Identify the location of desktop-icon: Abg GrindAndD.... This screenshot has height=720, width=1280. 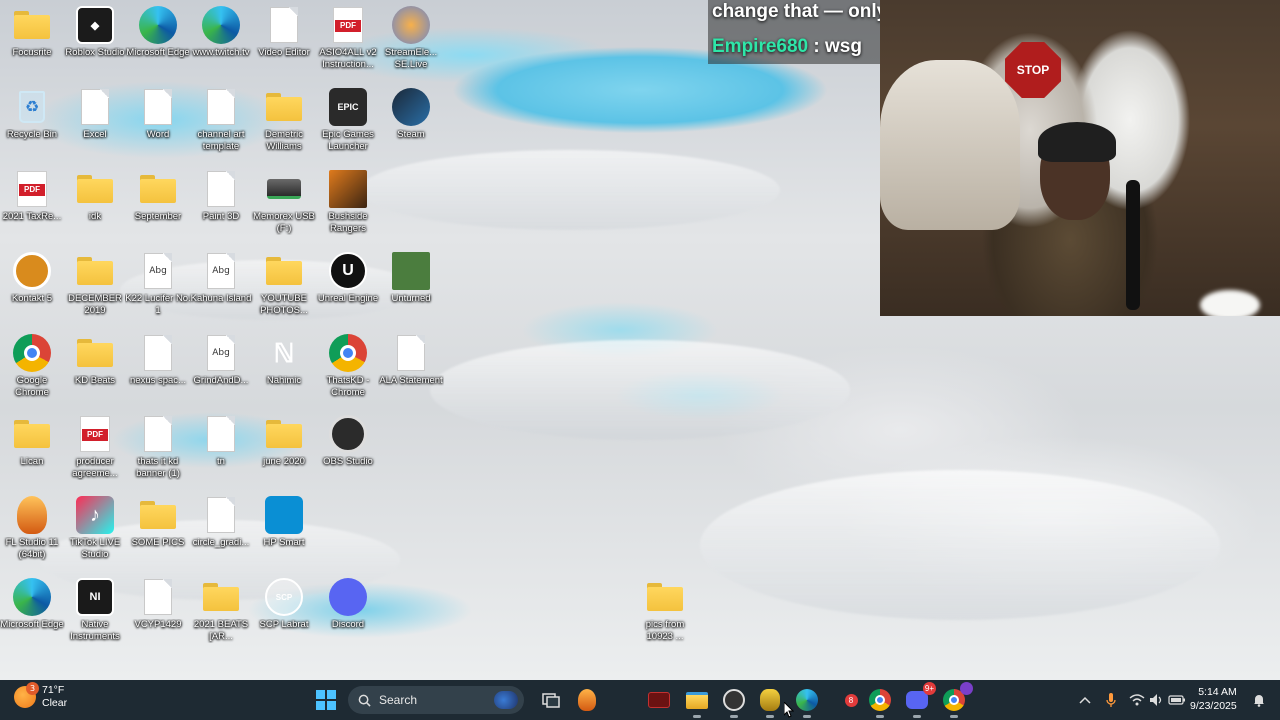
(221, 370).